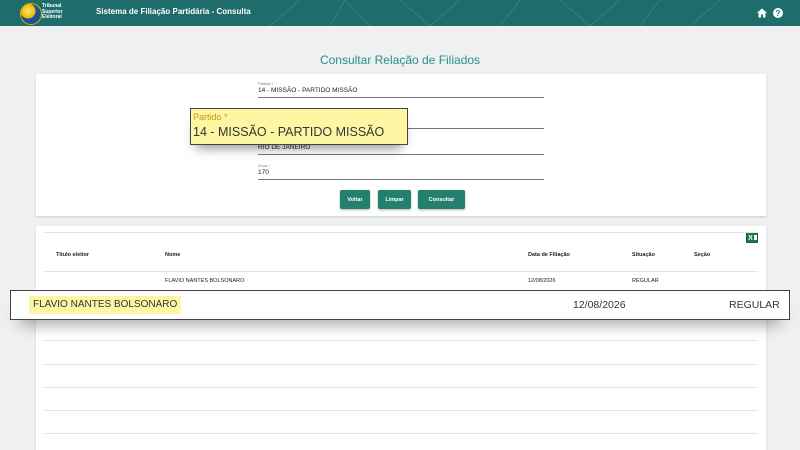 This screenshot has height=450, width=800. What do you see at coordinates (52, 17) in the screenshot?
I see `logo-line-3: Eleitoral` at bounding box center [52, 17].